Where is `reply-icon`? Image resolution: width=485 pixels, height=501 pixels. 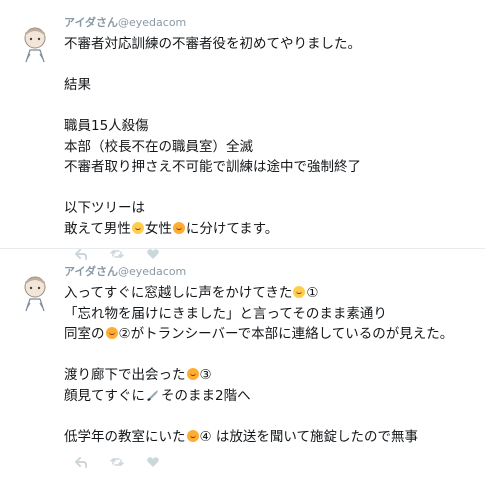
reply-icon is located at coordinates (81, 462).